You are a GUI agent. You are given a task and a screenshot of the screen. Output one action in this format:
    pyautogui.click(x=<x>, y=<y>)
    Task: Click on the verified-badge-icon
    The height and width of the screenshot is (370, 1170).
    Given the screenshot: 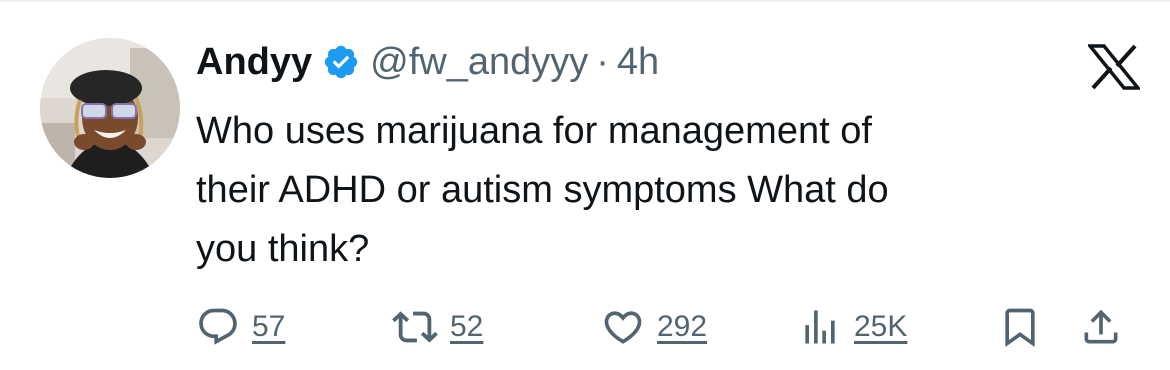 What is the action you would take?
    pyautogui.click(x=341, y=62)
    